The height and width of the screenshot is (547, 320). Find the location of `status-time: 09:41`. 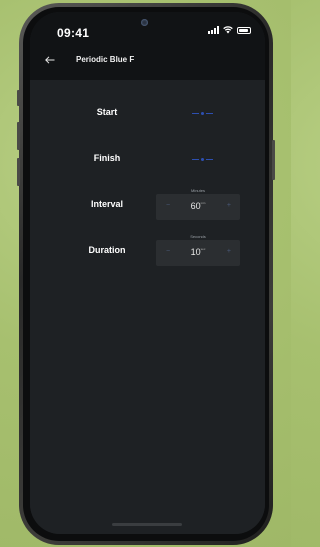

status-time: 09:41 is located at coordinates (73, 33).